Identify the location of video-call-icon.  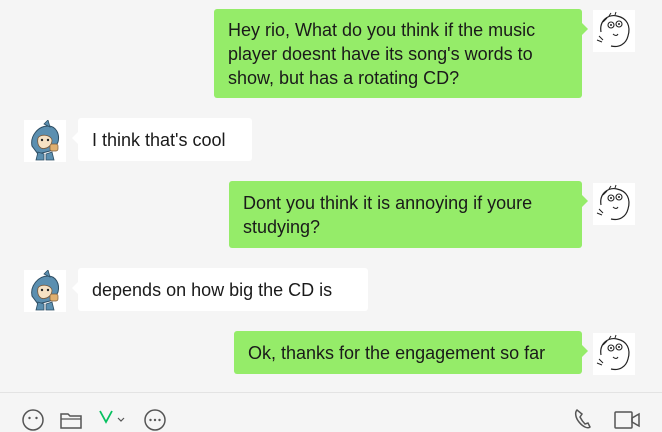
(627, 420).